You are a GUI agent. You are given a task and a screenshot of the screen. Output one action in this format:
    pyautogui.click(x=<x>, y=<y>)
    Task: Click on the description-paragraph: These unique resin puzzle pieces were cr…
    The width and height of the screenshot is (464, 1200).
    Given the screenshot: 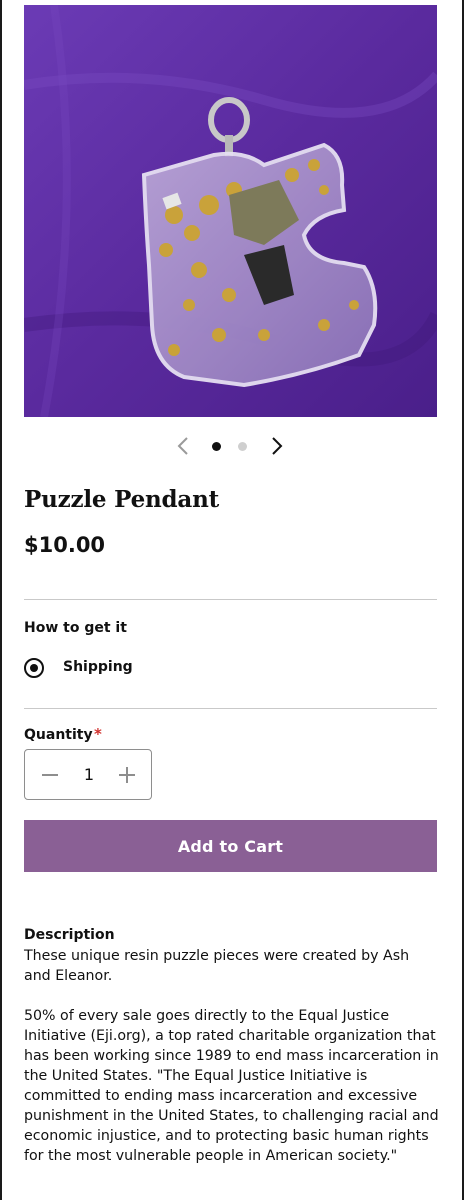 What is the action you would take?
    pyautogui.click(x=217, y=966)
    